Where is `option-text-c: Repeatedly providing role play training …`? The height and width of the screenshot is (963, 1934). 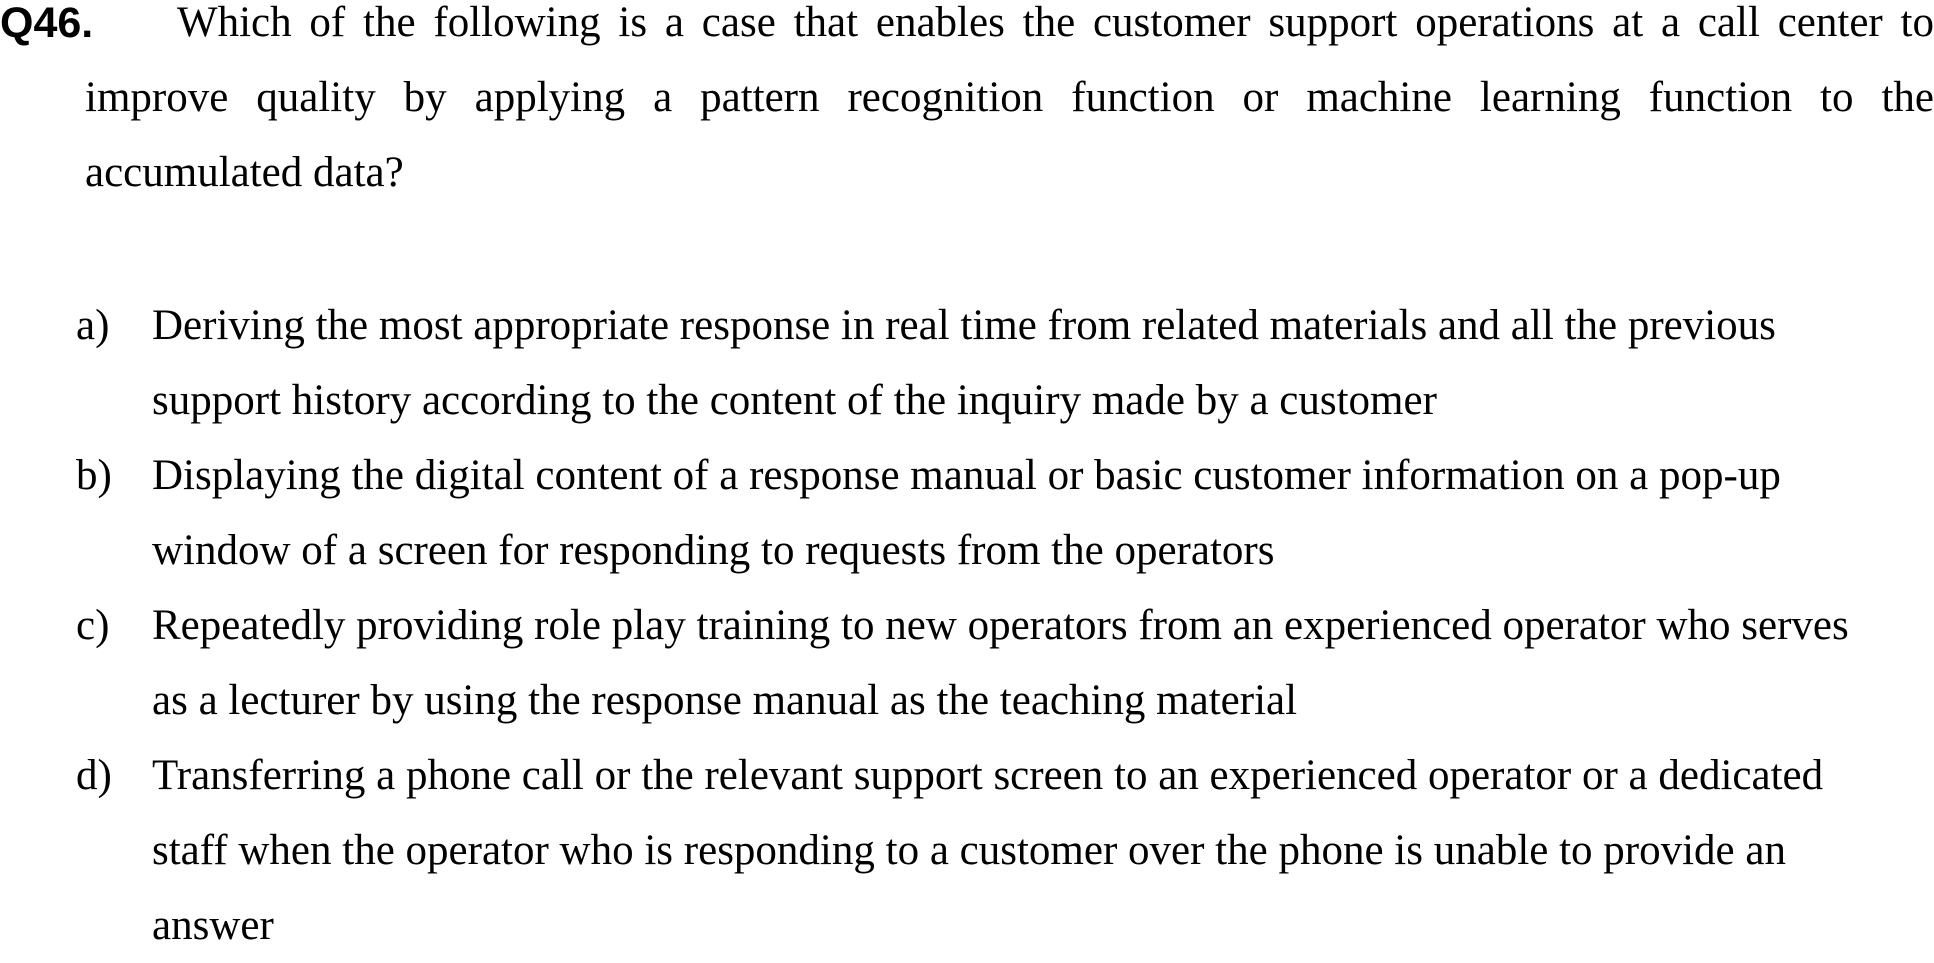
option-text-c: Repeatedly providing role play training … is located at coordinates (1000, 663).